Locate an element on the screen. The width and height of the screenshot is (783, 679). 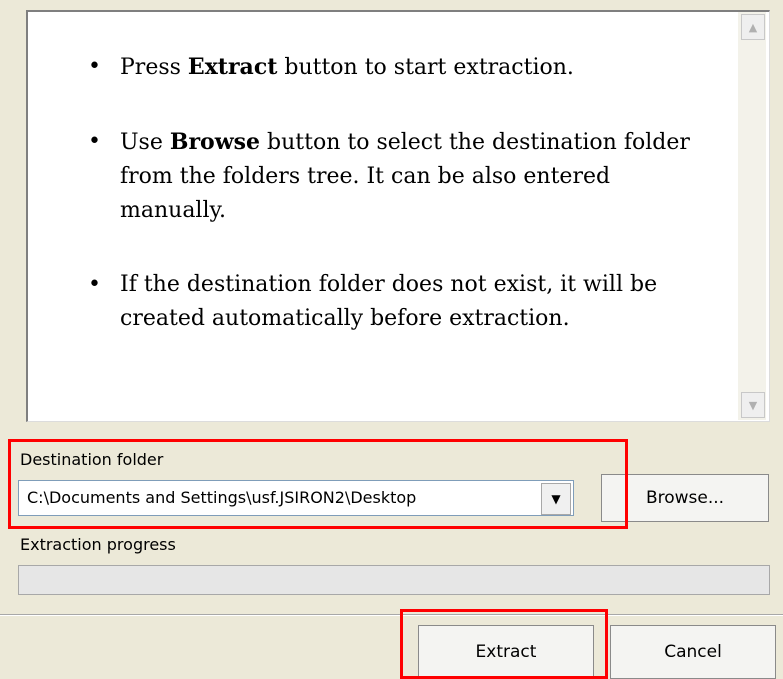
bullet1-bold: Extract is located at coordinates (232, 67).